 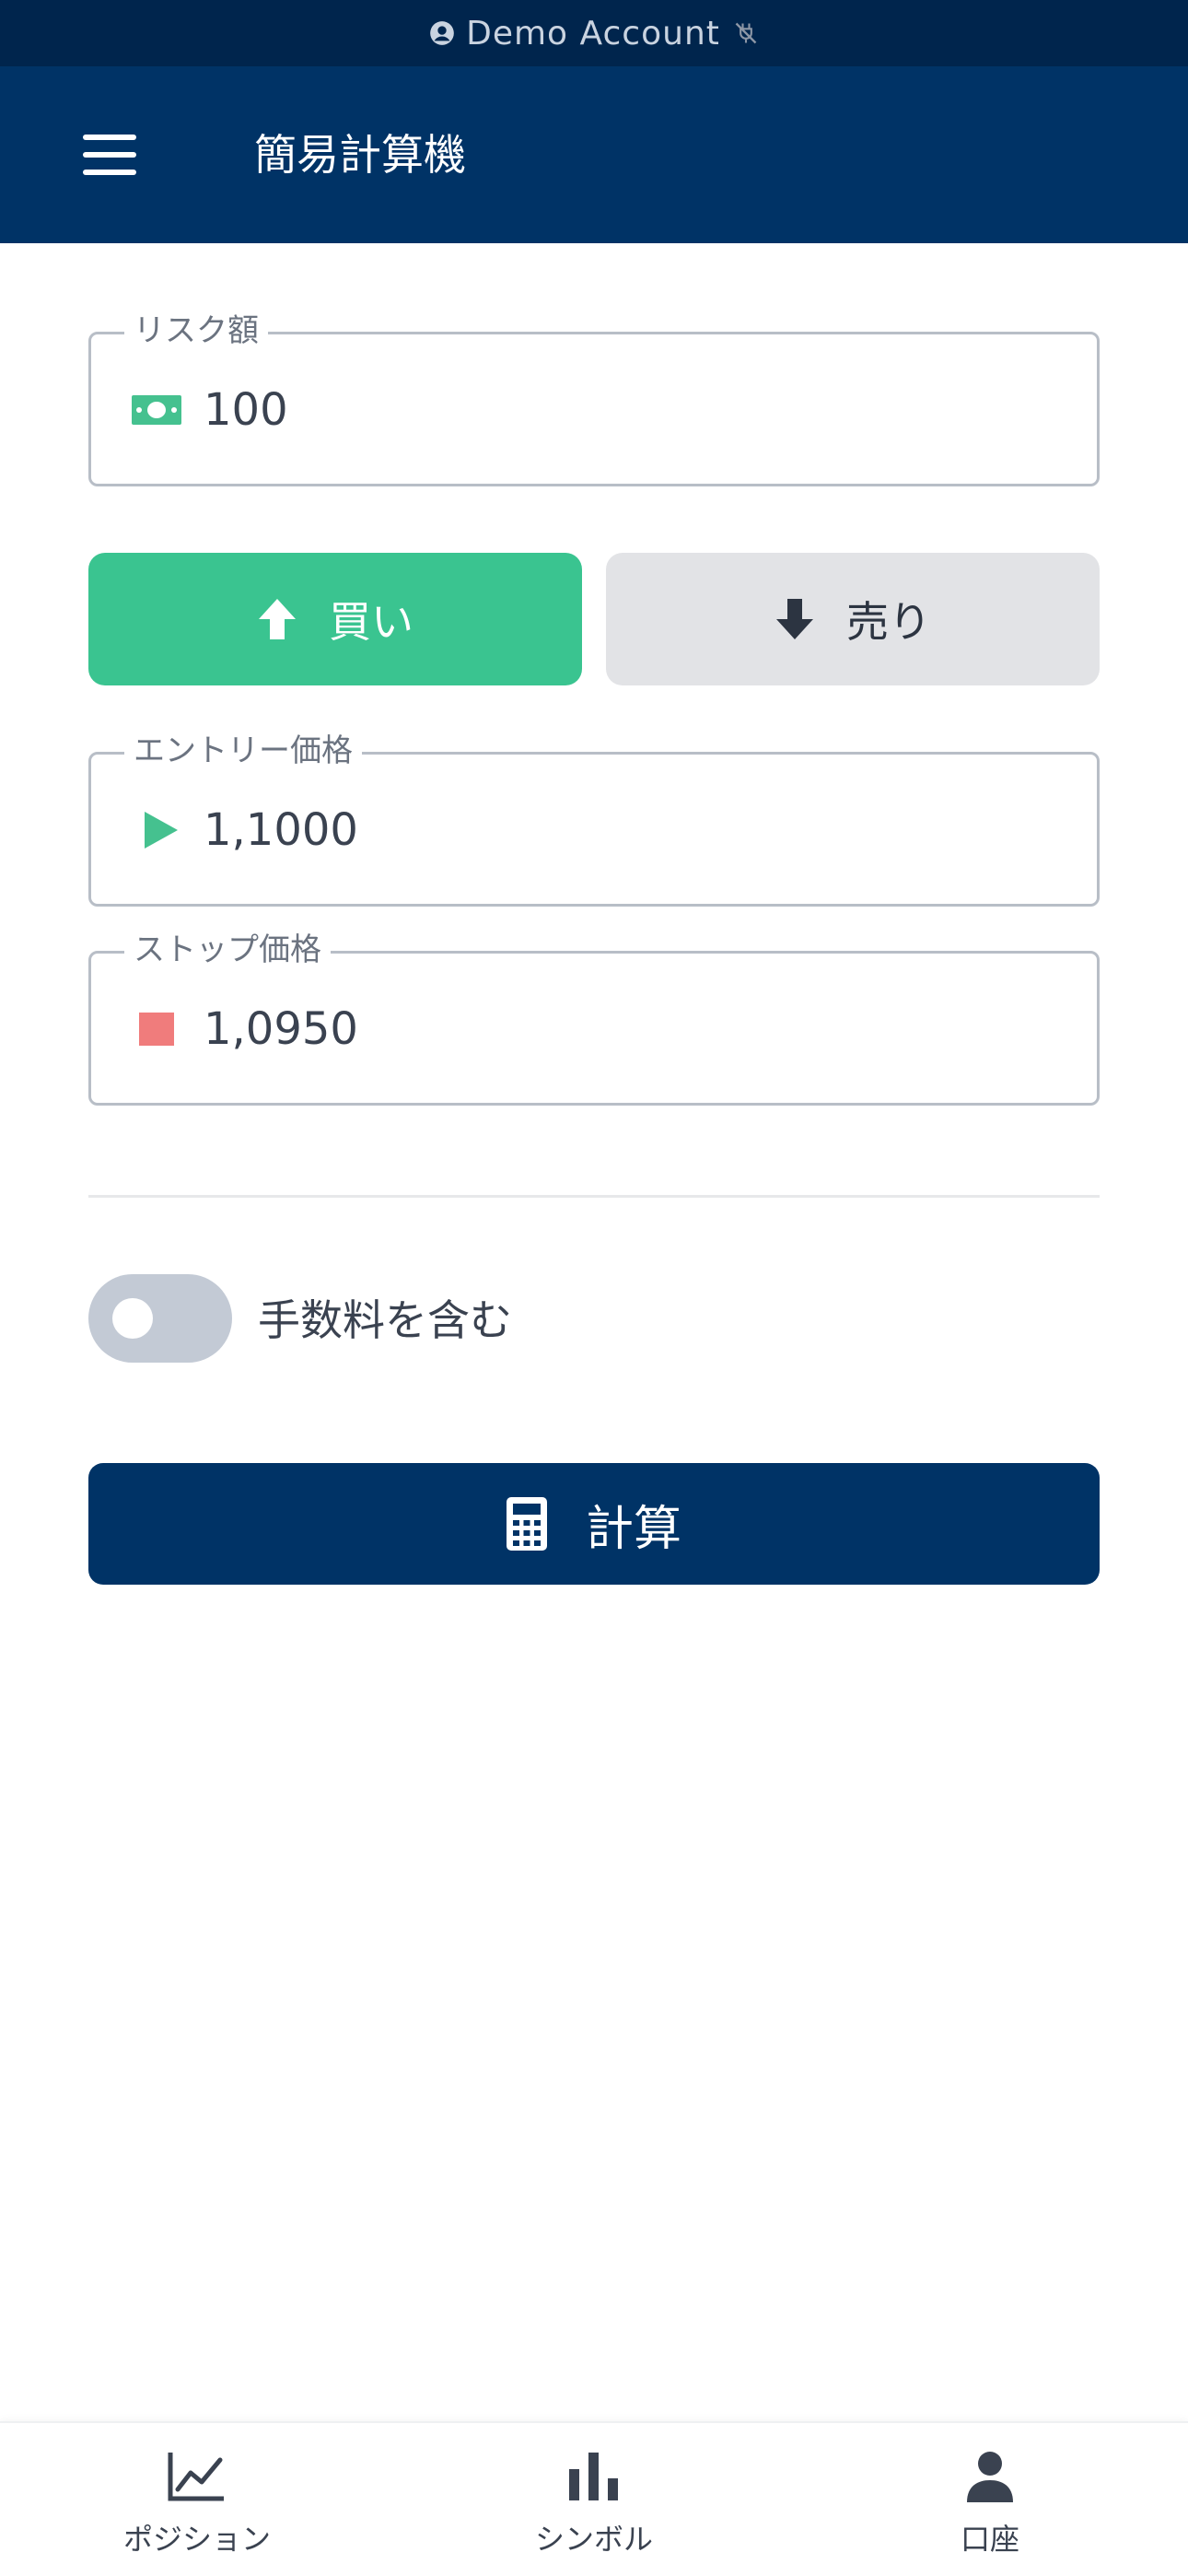 I want to click on include-fees-toggle, so click(x=160, y=1318).